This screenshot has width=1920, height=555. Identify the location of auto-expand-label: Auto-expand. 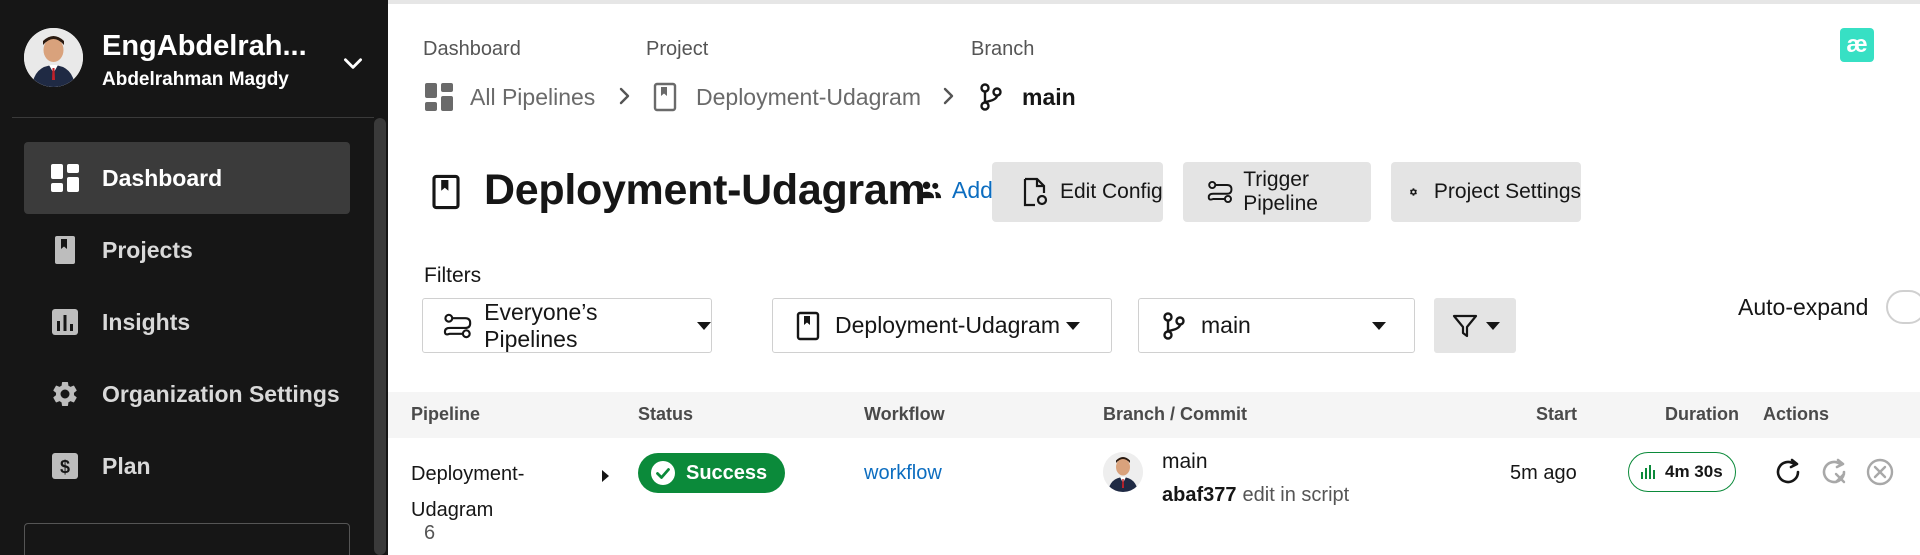
(1803, 307).